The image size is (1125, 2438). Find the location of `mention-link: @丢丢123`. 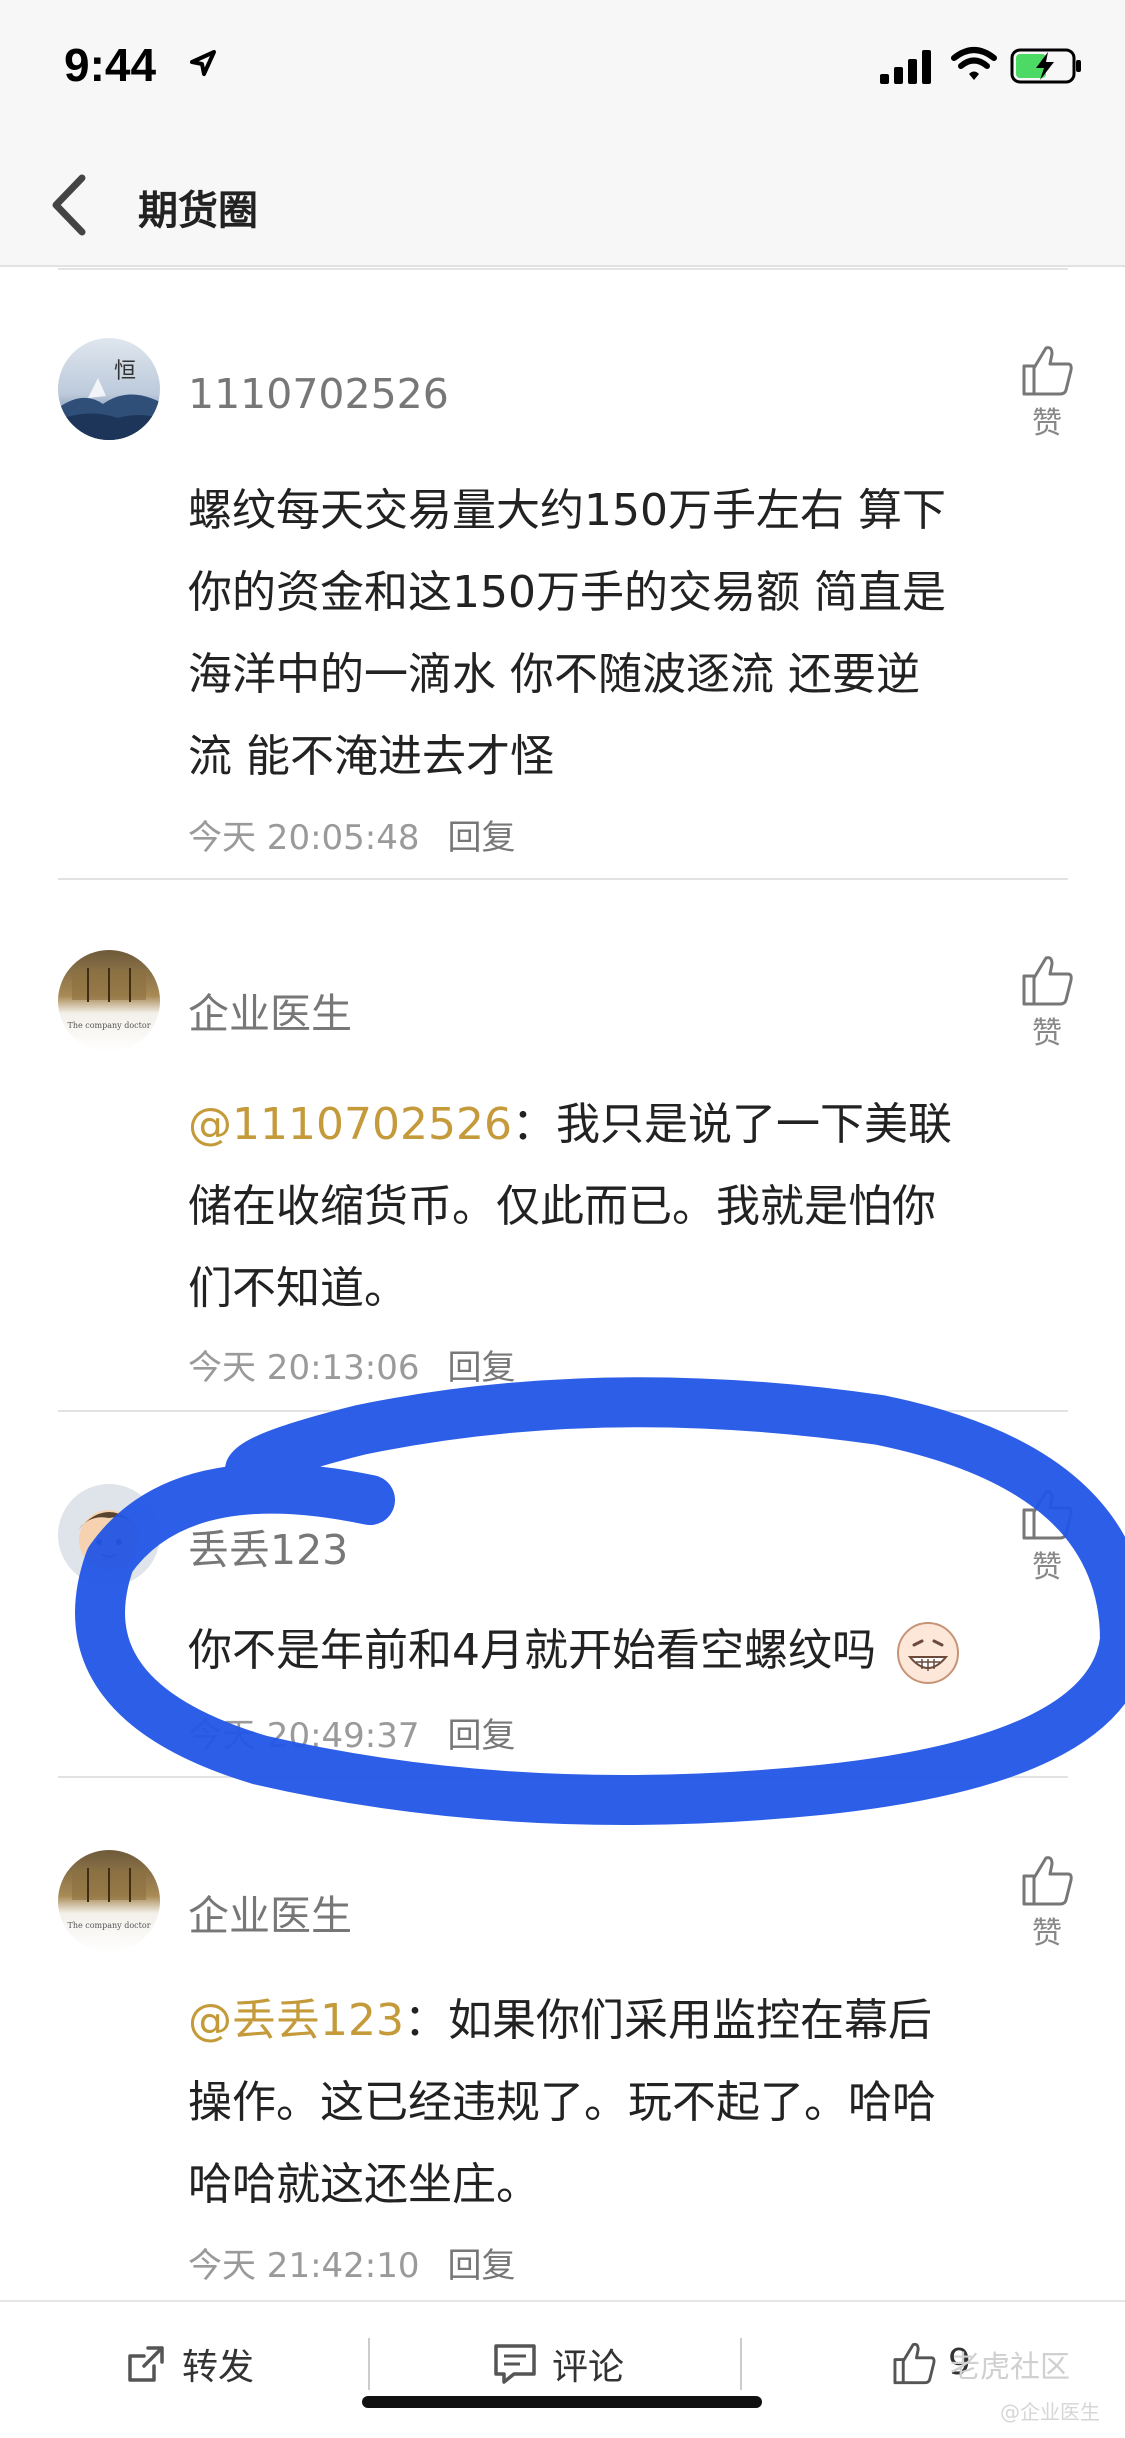

mention-link: @丢丢123 is located at coordinates (296, 2020).